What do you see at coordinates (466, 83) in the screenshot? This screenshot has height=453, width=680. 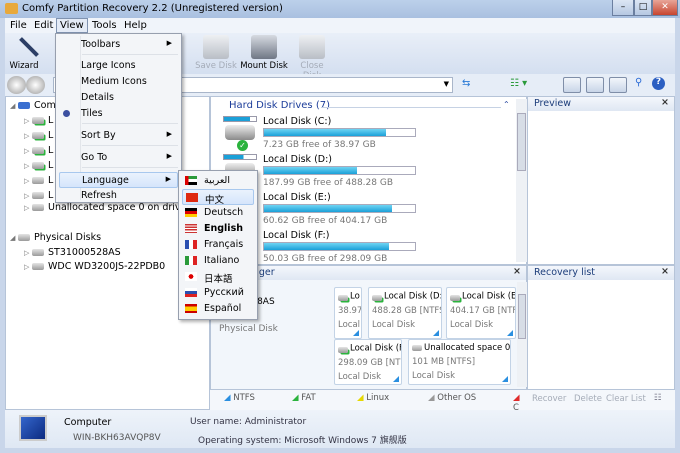 I see `navigate-icon: ⇆` at bounding box center [466, 83].